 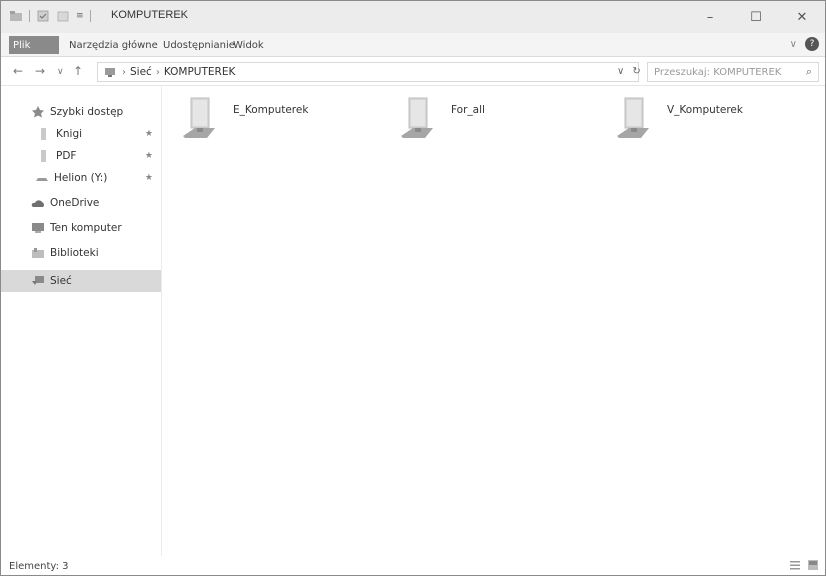 What do you see at coordinates (804, 44) in the screenshot?
I see `ribbon-right-controls: ∨ ?` at bounding box center [804, 44].